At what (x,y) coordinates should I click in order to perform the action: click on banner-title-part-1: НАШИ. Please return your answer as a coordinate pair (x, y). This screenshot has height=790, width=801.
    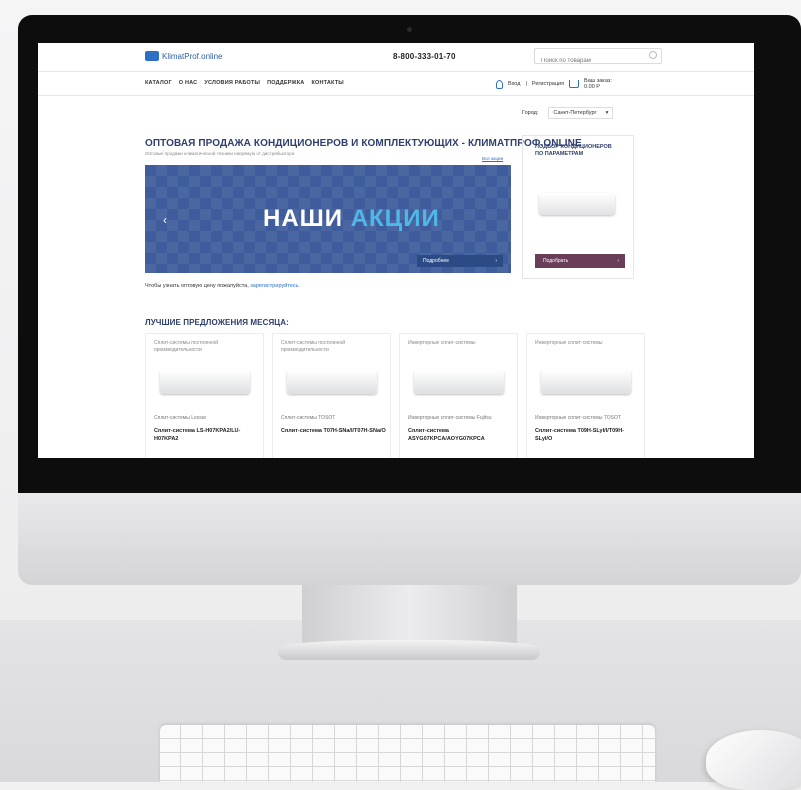
    Looking at the image, I should click on (303, 218).